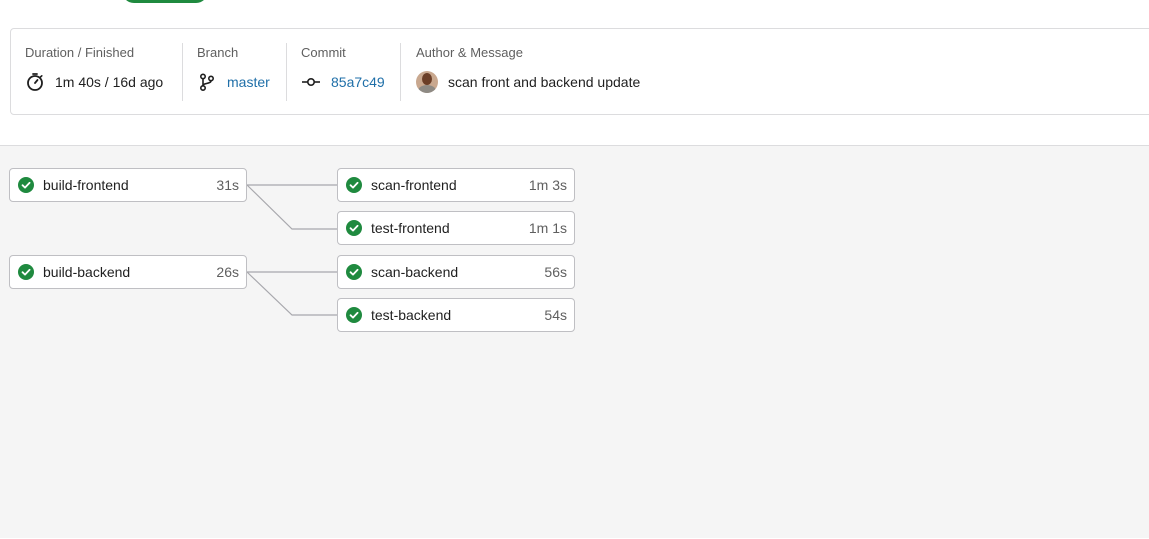 The width and height of the screenshot is (1149, 539). I want to click on job-name: scan-backend, so click(415, 272).